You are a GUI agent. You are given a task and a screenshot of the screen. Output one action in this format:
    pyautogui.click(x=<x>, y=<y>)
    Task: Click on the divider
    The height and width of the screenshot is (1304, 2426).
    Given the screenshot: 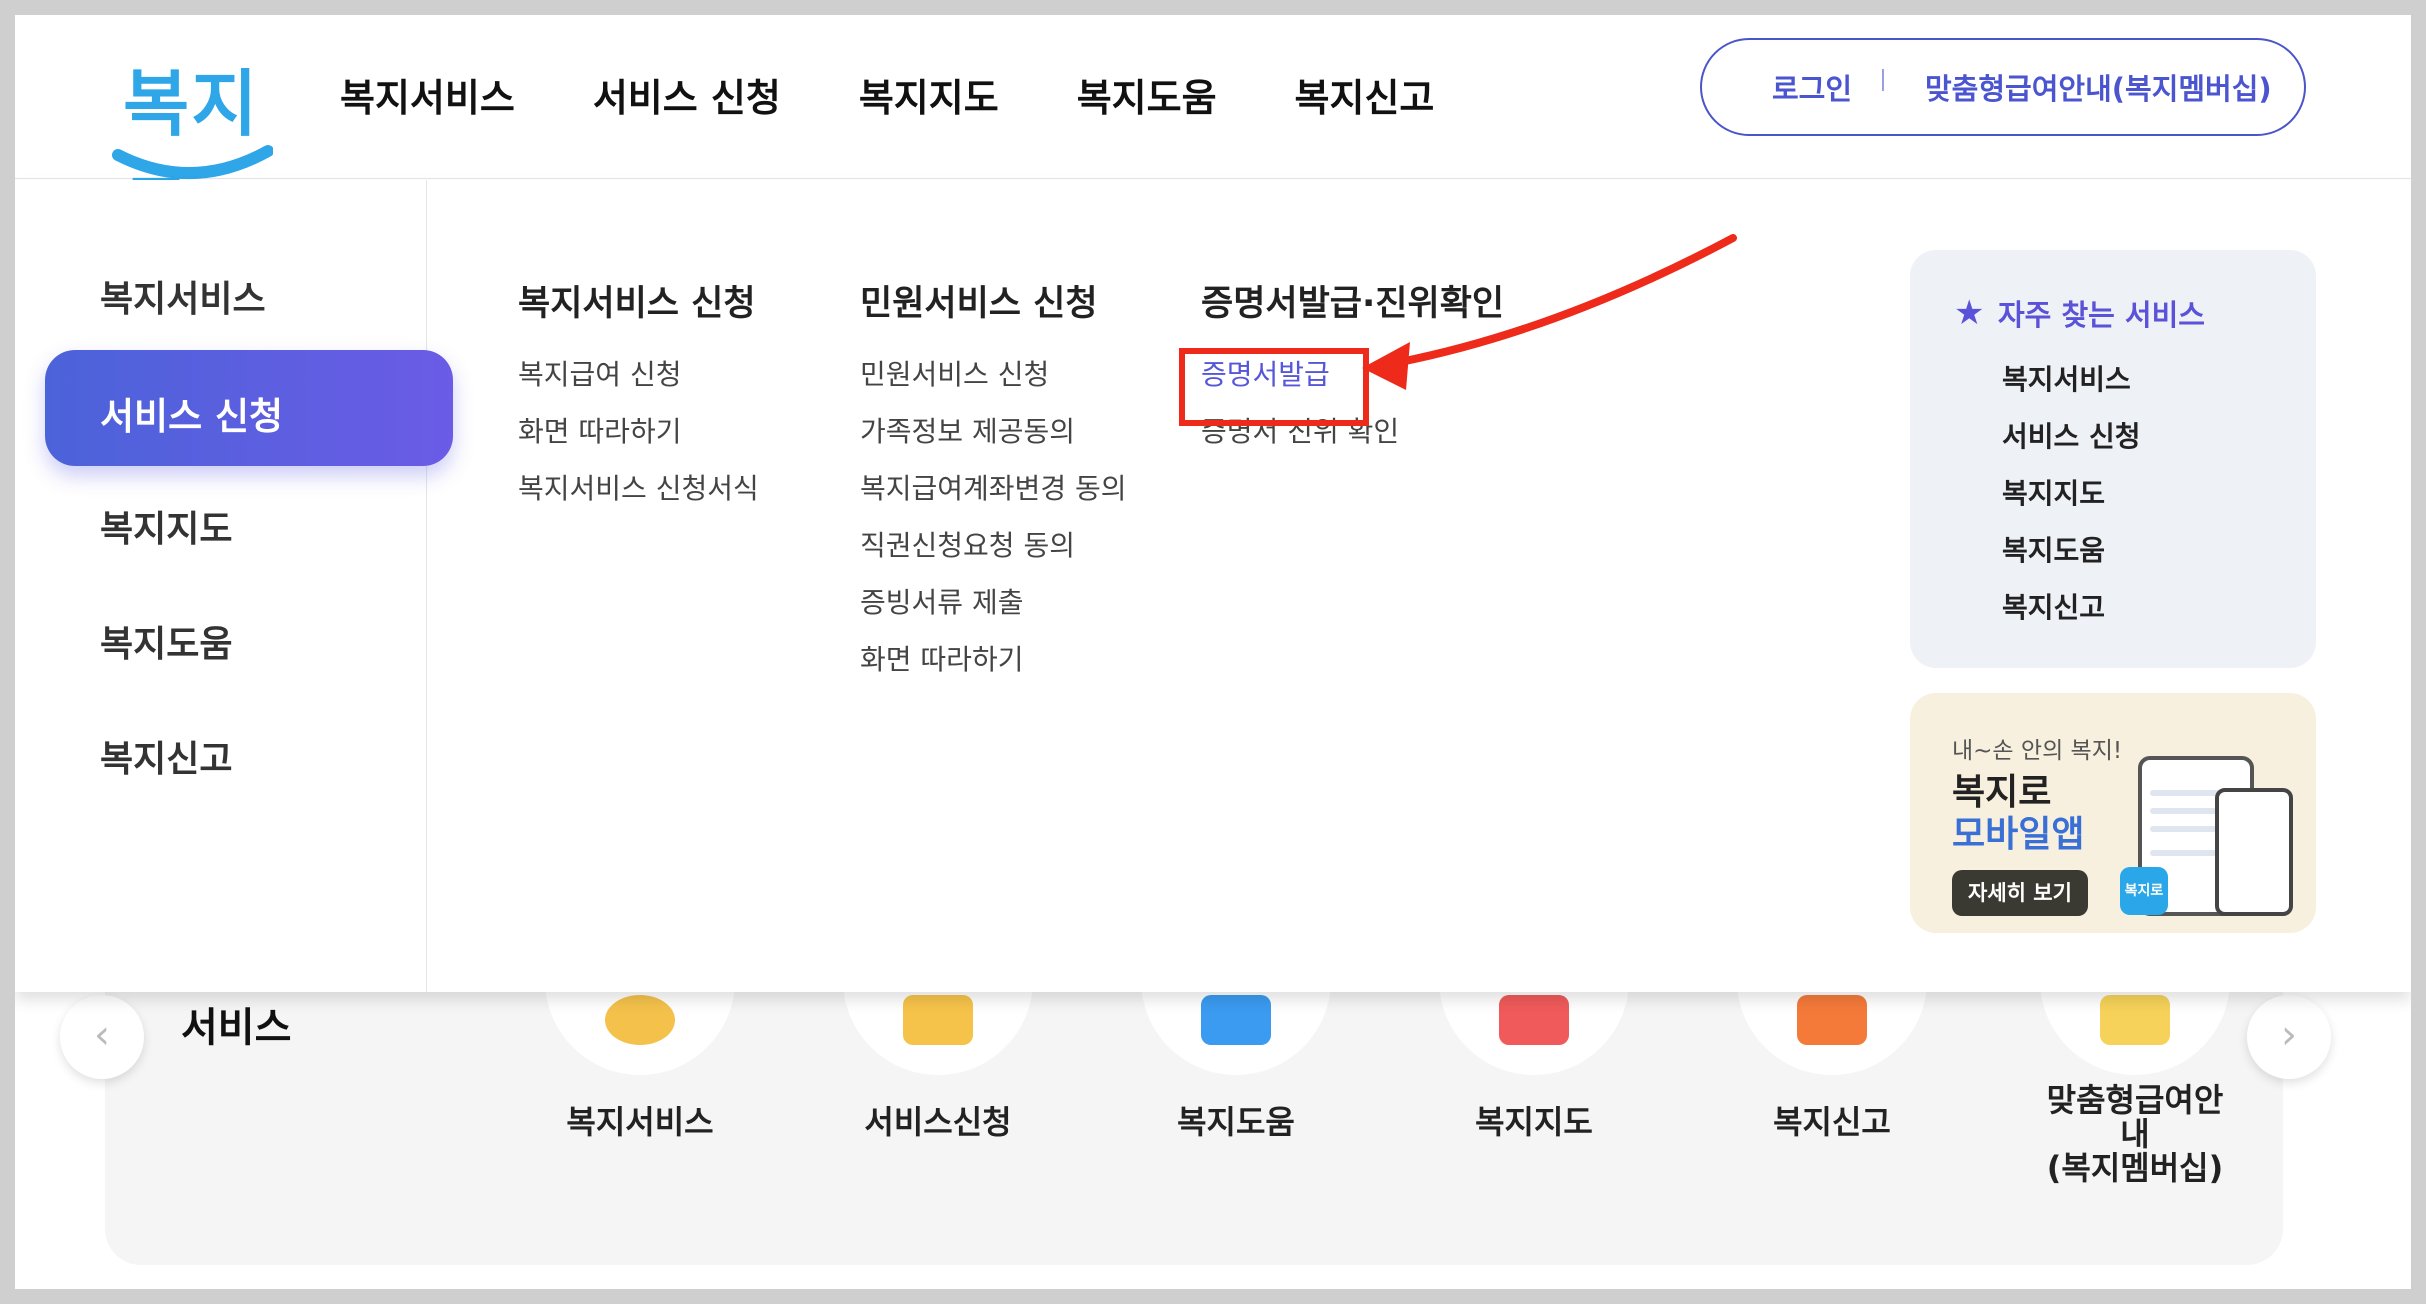 What is the action you would take?
    pyautogui.click(x=1883, y=80)
    